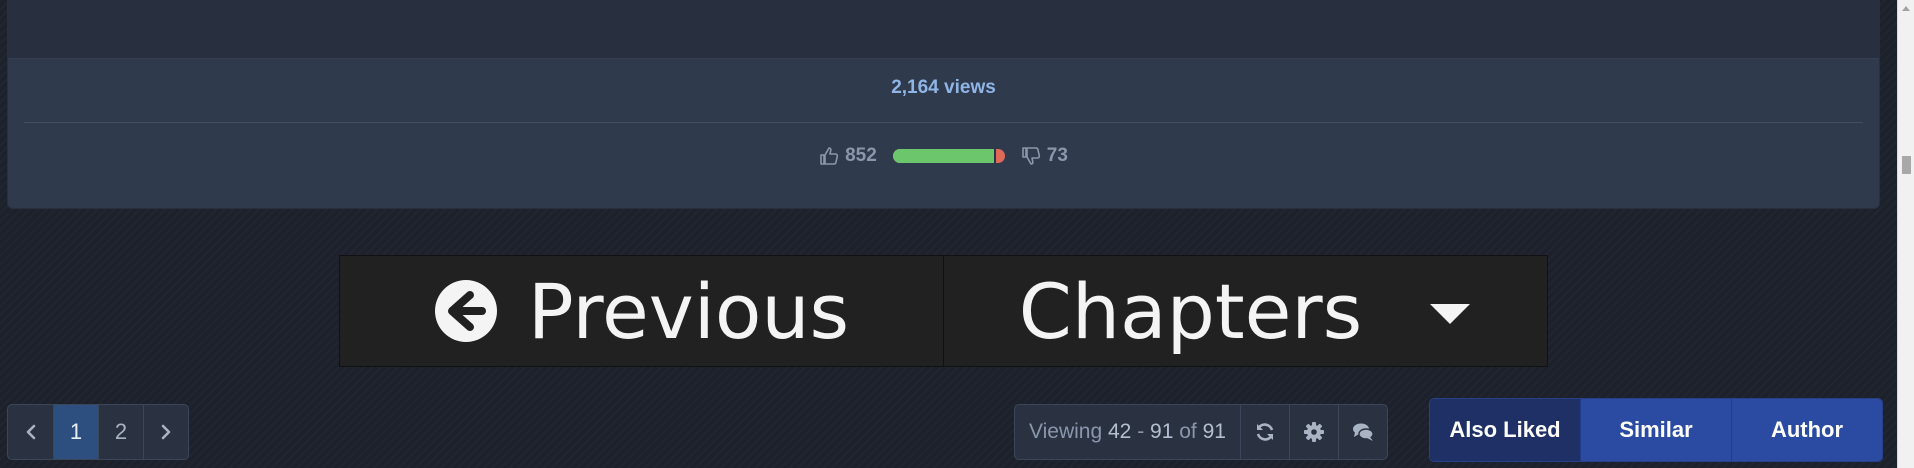  Describe the element at coordinates (1450, 314) in the screenshot. I see `caret-down-icon` at that location.